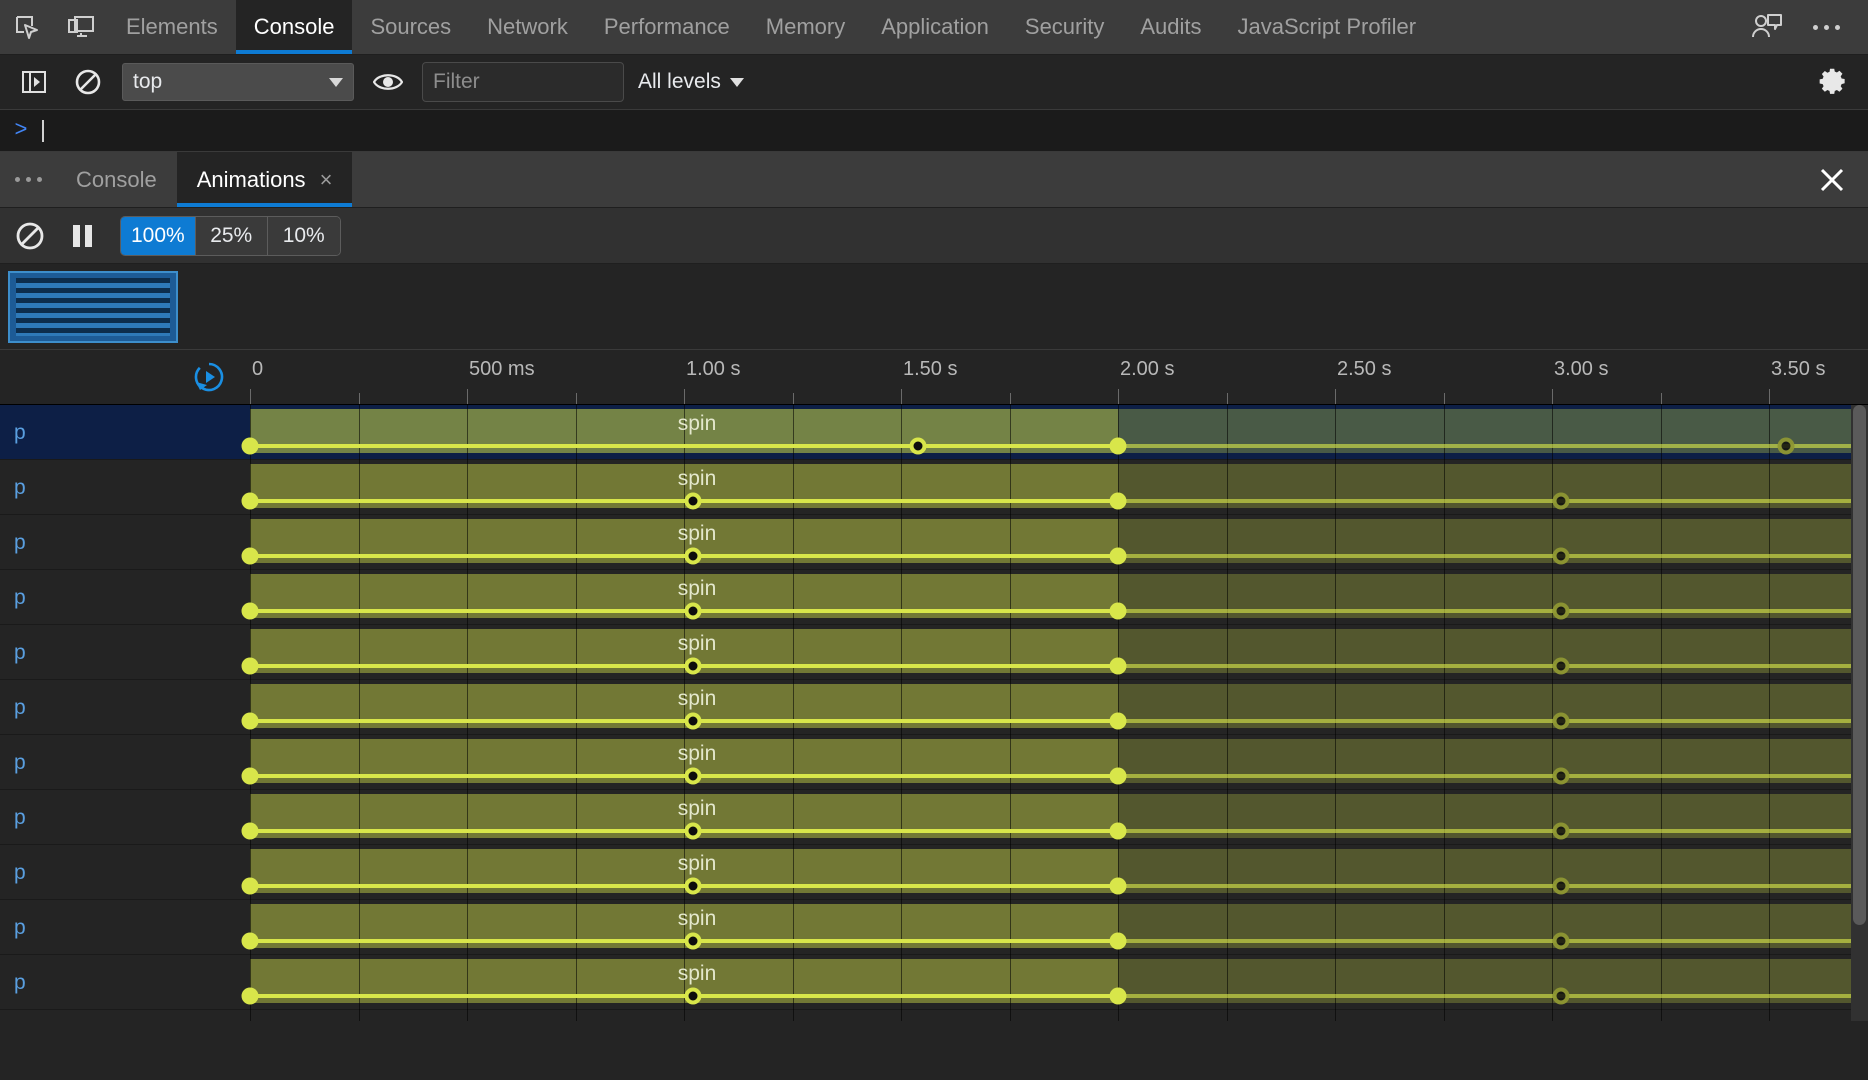 This screenshot has width=1868, height=1080. What do you see at coordinates (691, 82) in the screenshot?
I see `log-levels-select: All levels` at bounding box center [691, 82].